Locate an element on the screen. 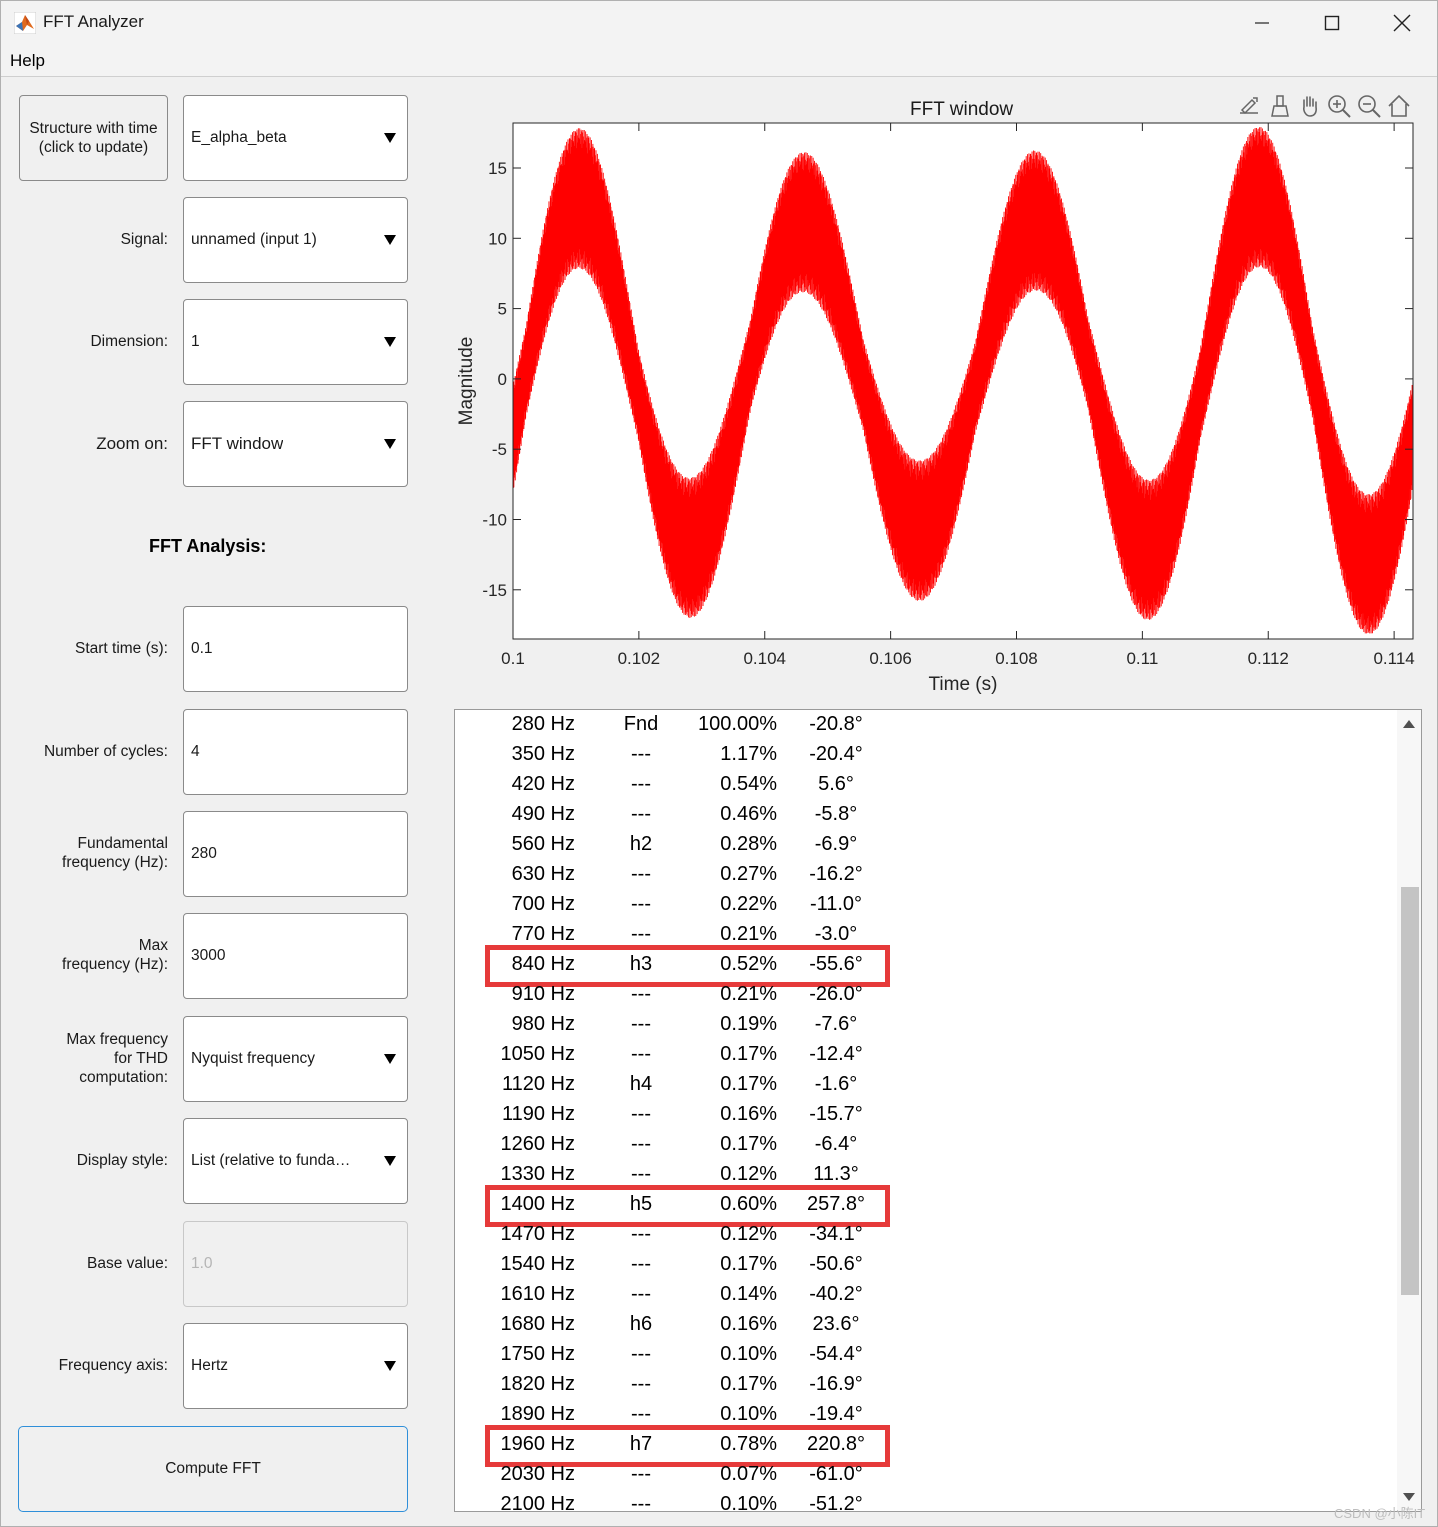 The height and width of the screenshot is (1527, 1438). harmonic-phase: -50.6° is located at coordinates (836, 1264).